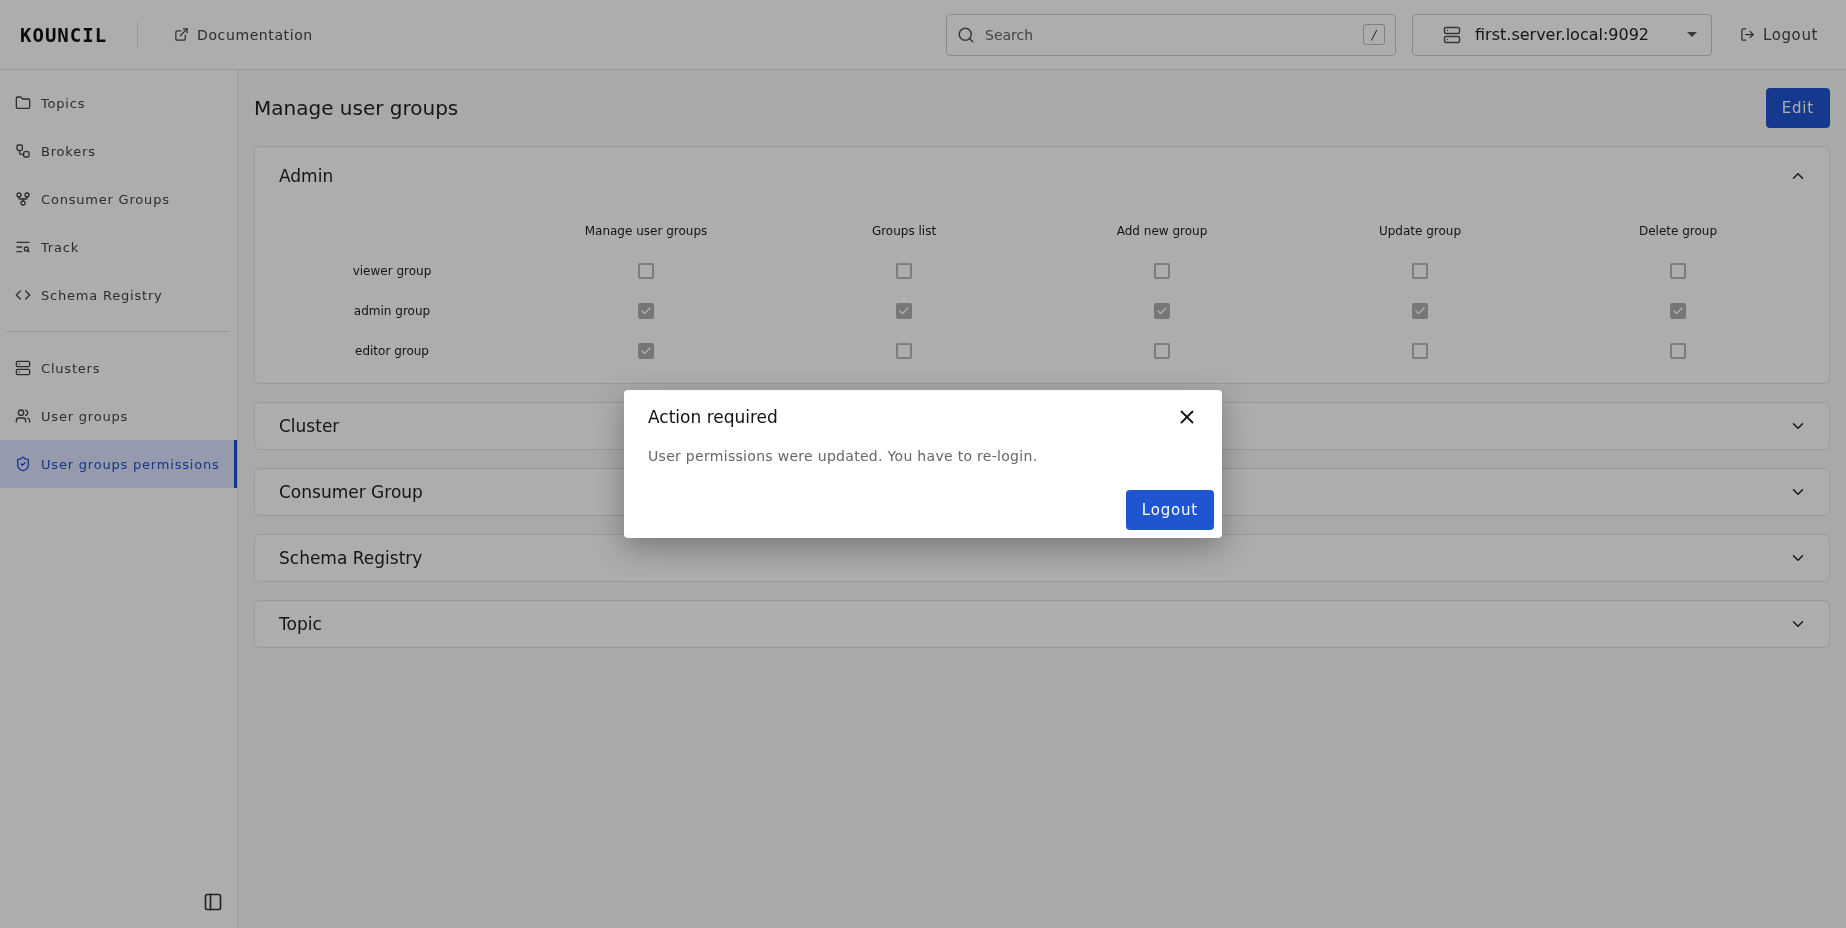 The width and height of the screenshot is (1846, 928). Describe the element at coordinates (843, 456) in the screenshot. I see `dialog-message: User permissions were updated. You have to re-login.` at that location.